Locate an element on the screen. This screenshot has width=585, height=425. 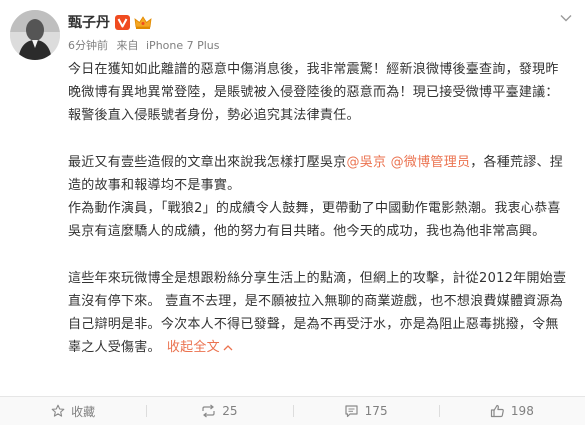
crown-icon is located at coordinates (143, 22).